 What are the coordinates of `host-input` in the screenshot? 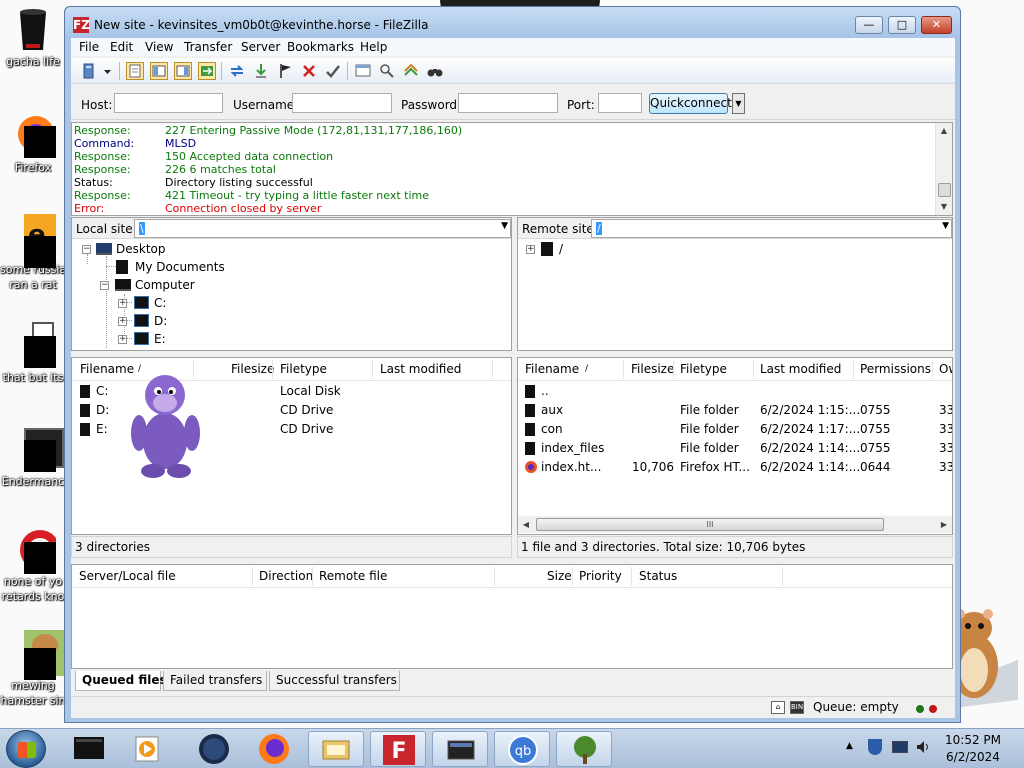 It's located at (168, 103).